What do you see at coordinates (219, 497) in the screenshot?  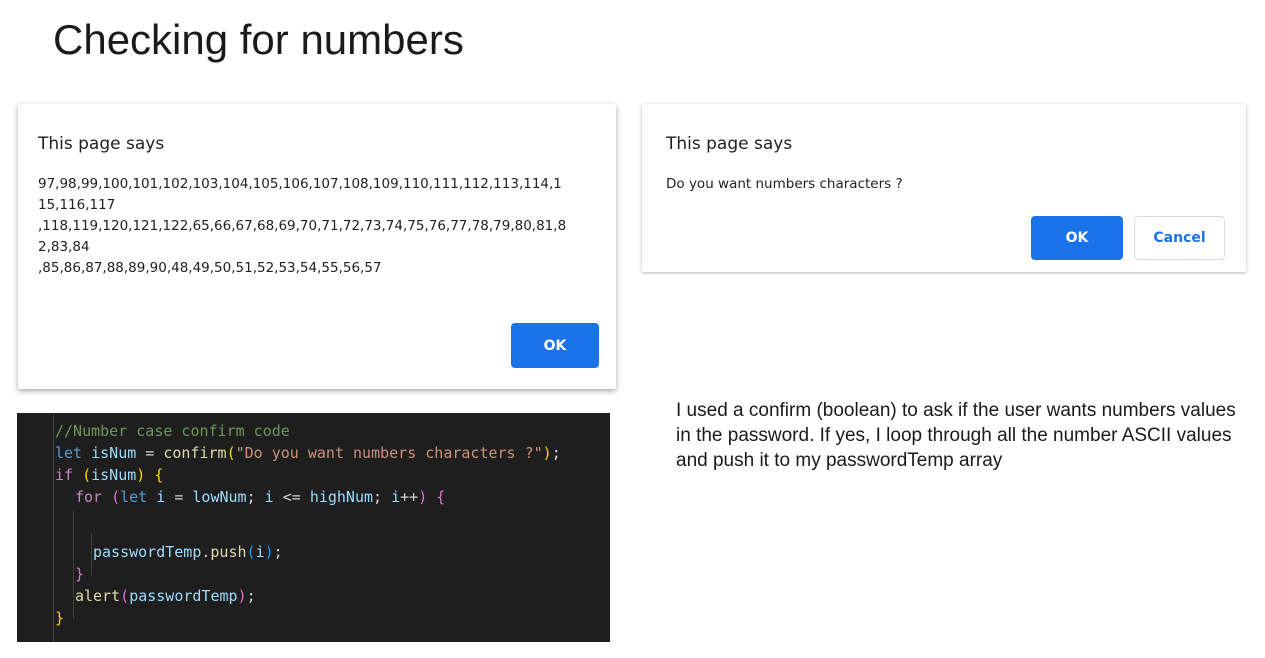 I see `code-token: lowNum` at bounding box center [219, 497].